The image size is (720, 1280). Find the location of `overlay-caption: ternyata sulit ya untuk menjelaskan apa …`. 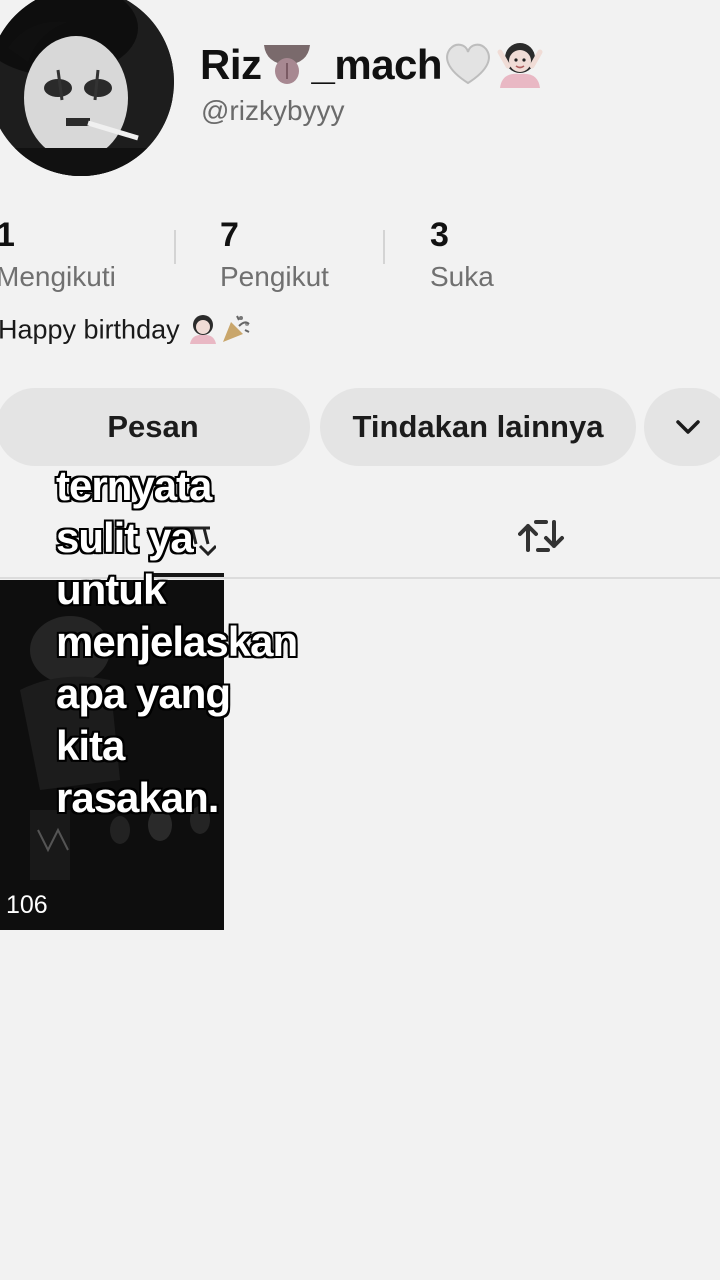

overlay-caption: ternyata sulit ya untuk menjelaskan apa … is located at coordinates (177, 641).